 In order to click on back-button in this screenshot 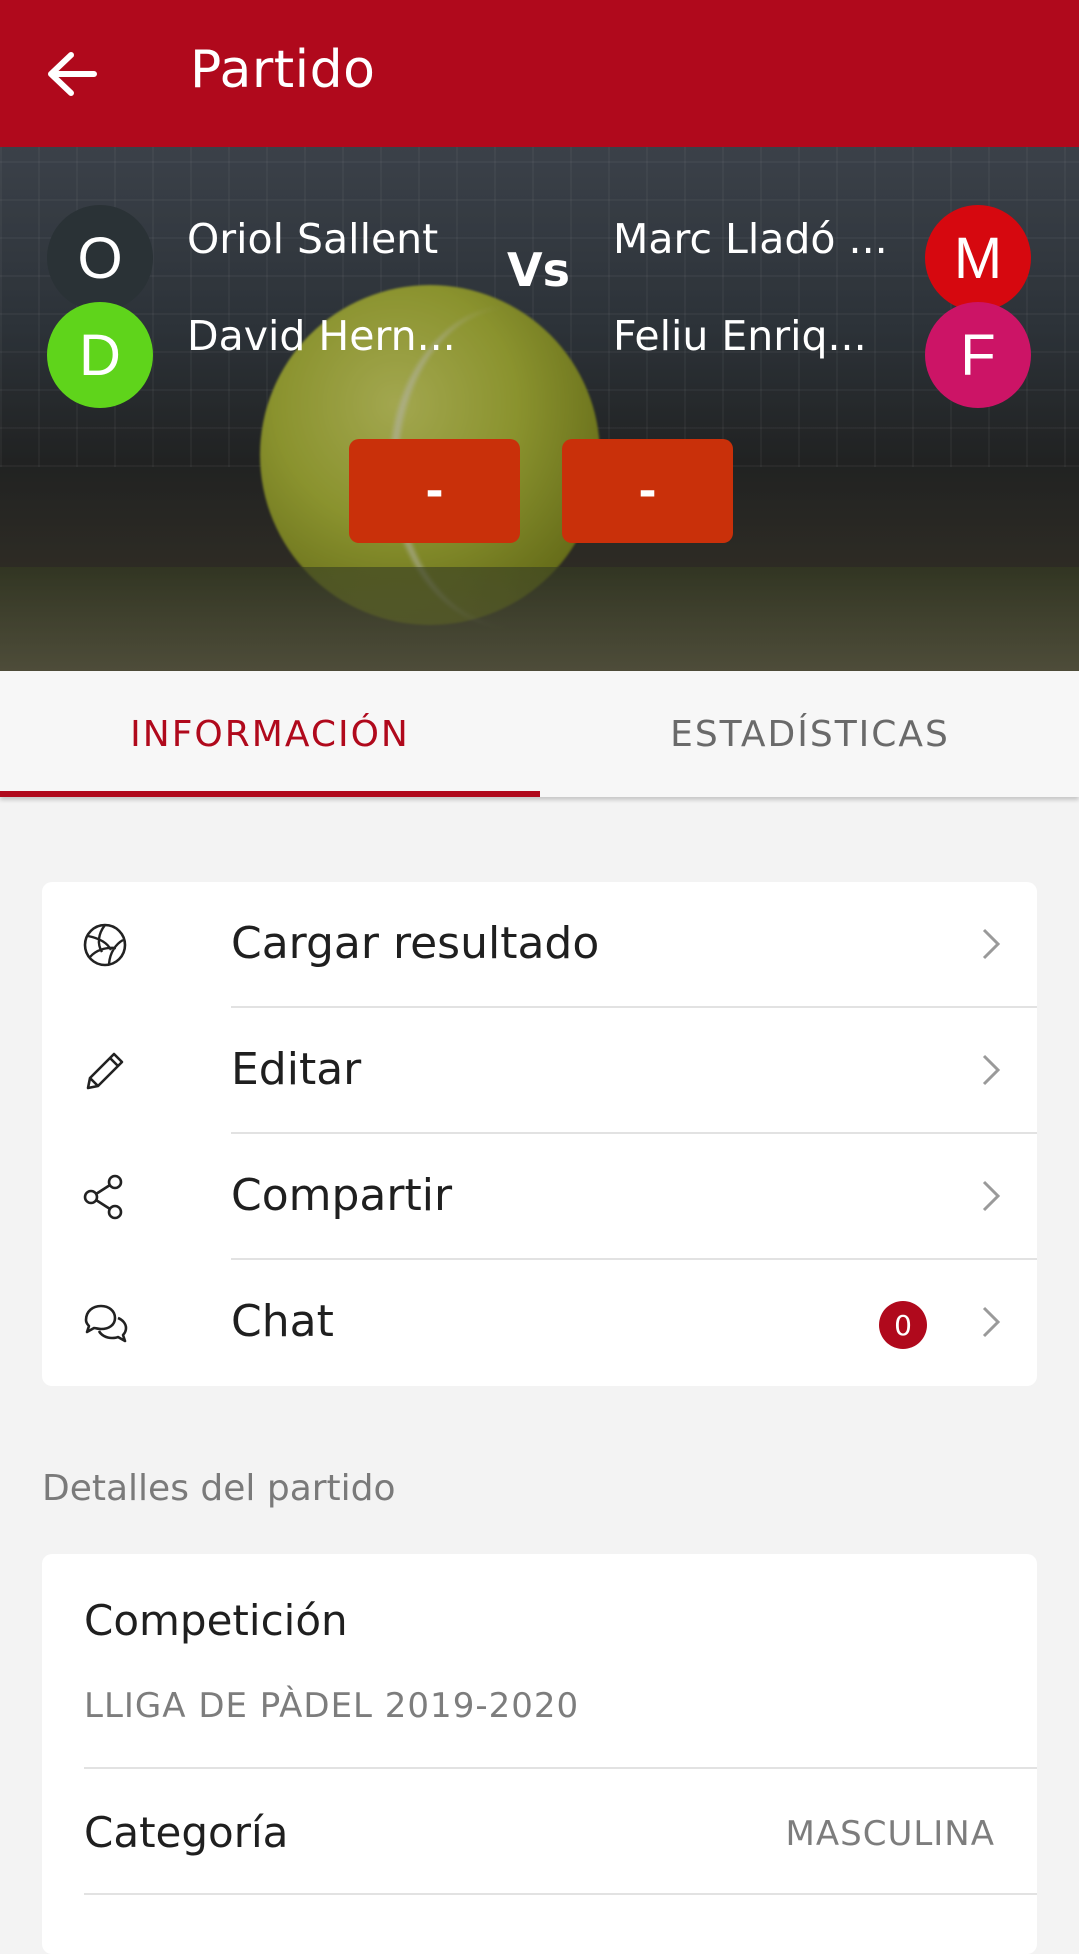, I will do `click(72, 74)`.